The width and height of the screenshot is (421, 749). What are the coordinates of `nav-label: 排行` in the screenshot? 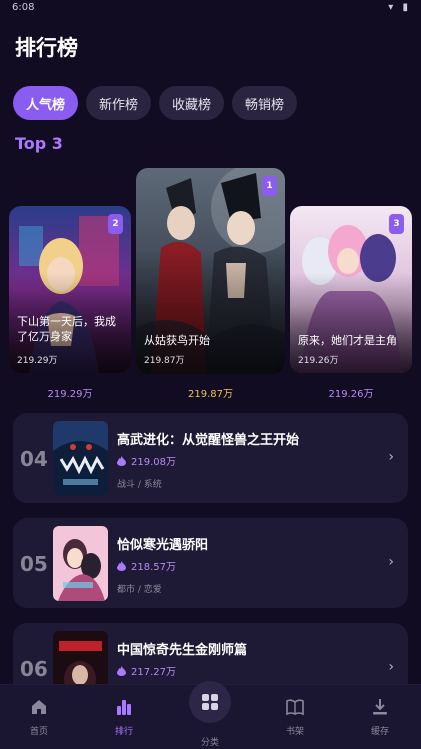 It's located at (123, 732).